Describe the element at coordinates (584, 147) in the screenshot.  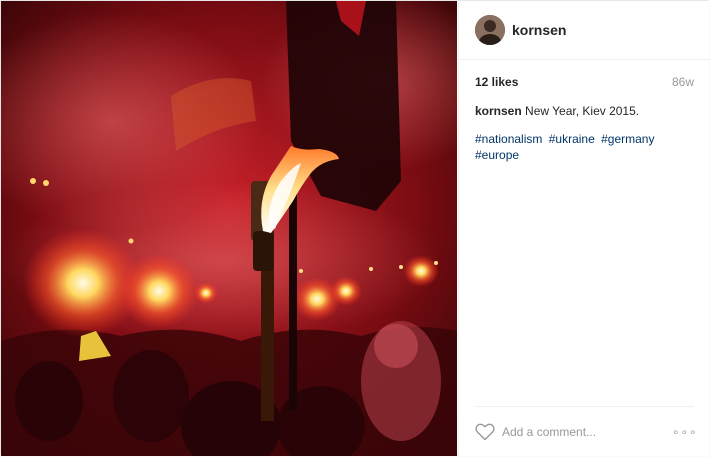
I see `hashtag-list: #nationalism #ukraine #germany #europe` at that location.